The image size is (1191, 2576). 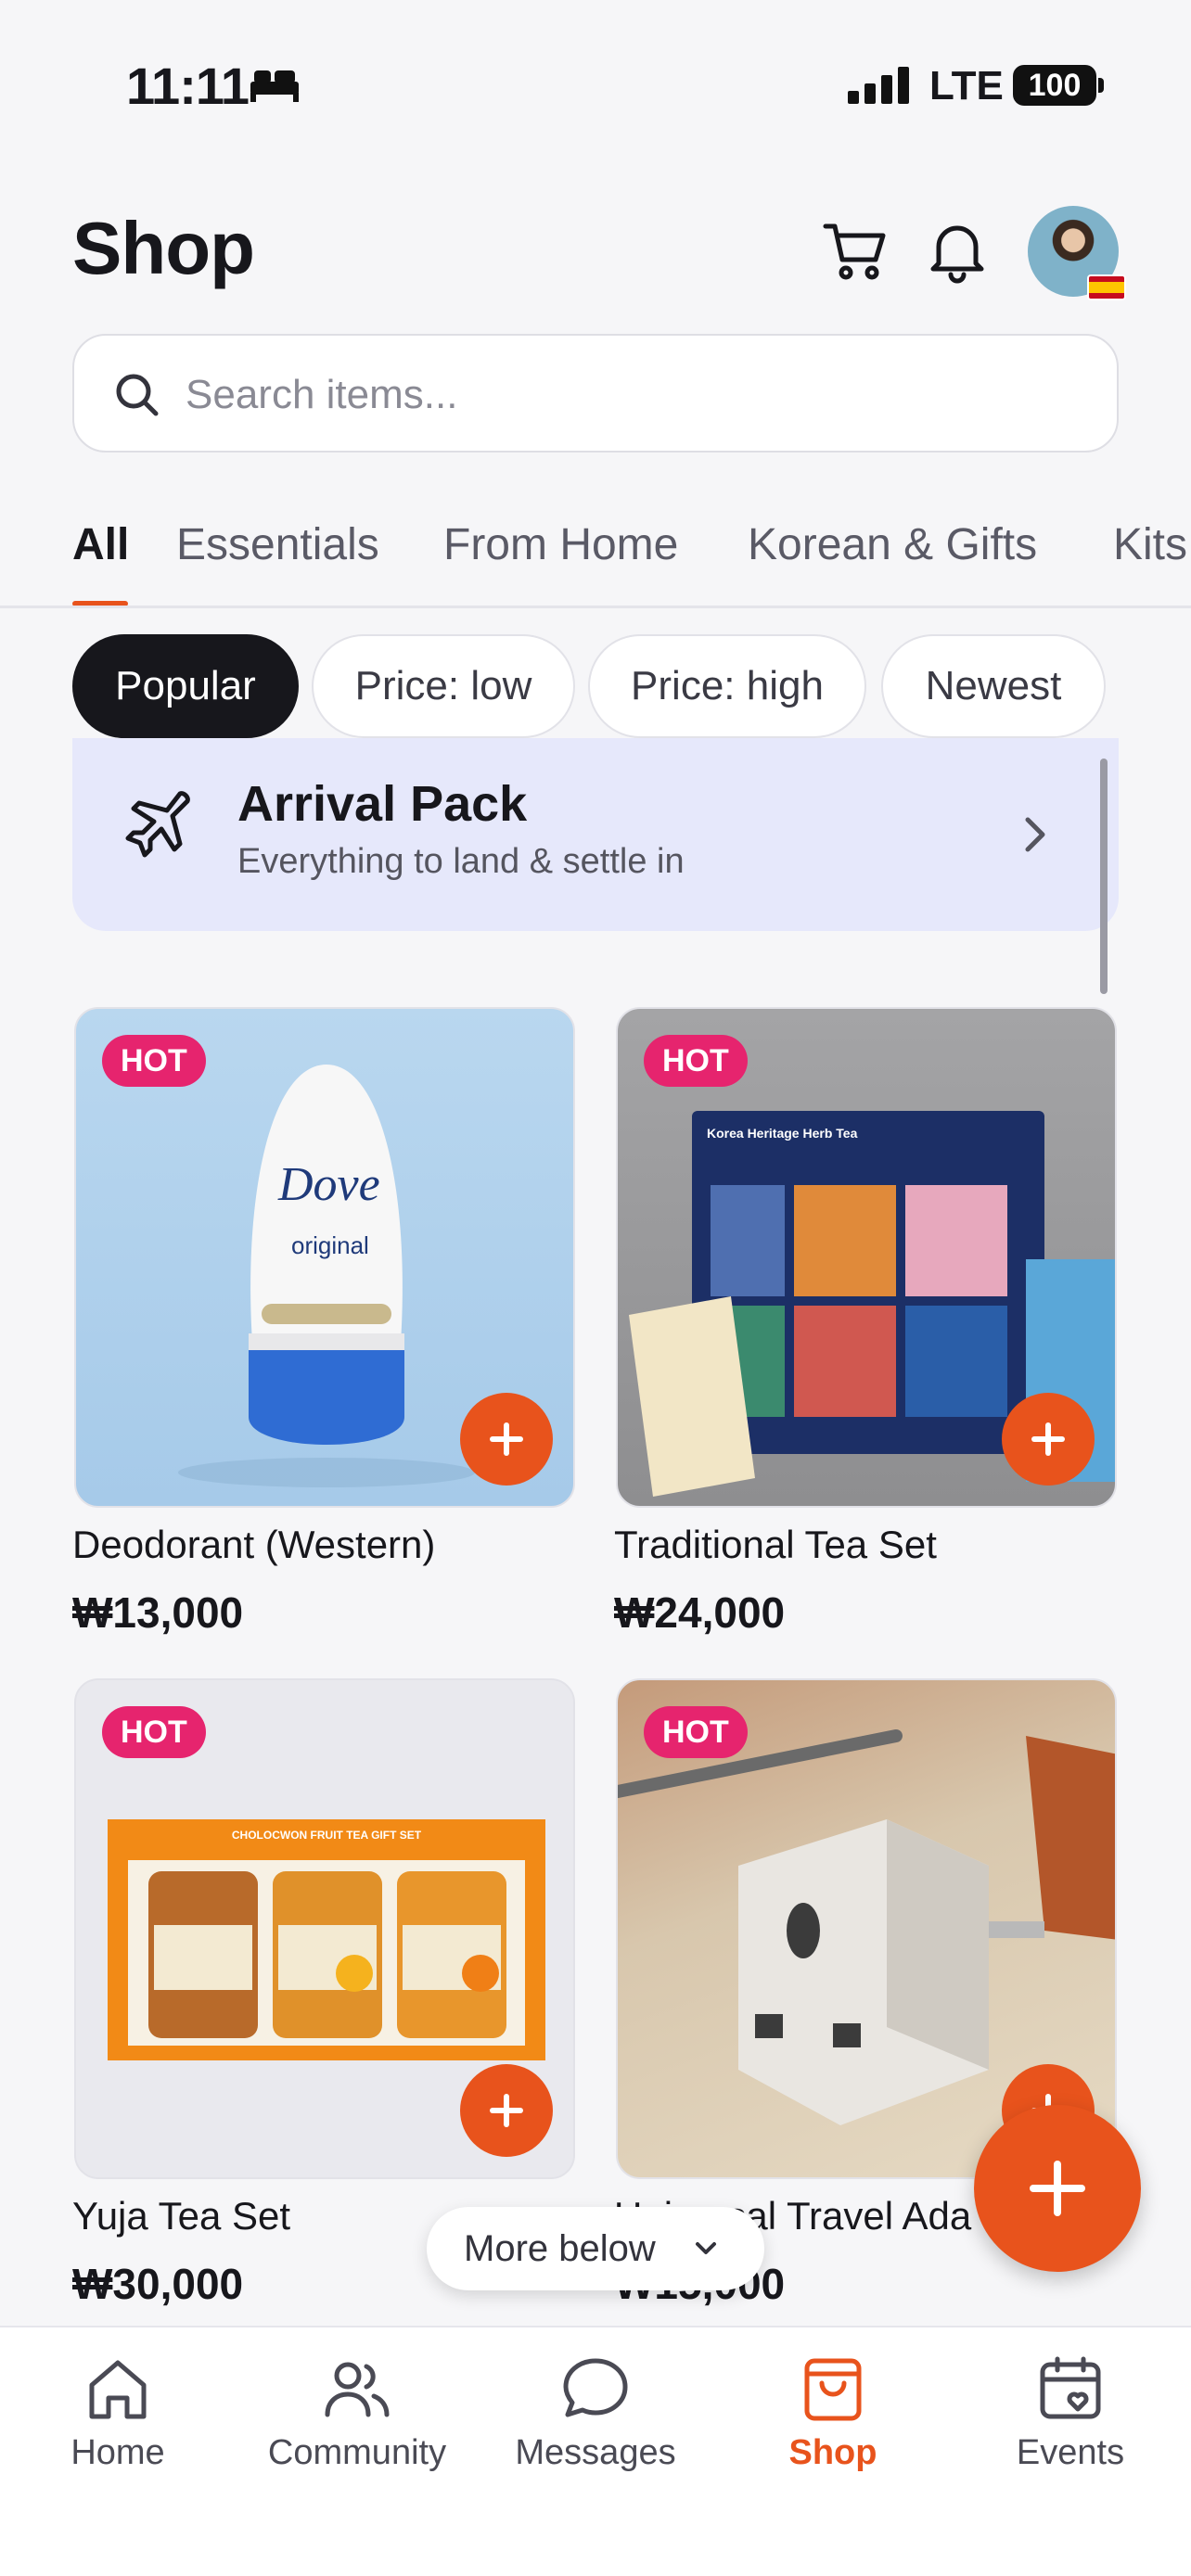 What do you see at coordinates (1058, 2188) in the screenshot?
I see `create-listing-button` at bounding box center [1058, 2188].